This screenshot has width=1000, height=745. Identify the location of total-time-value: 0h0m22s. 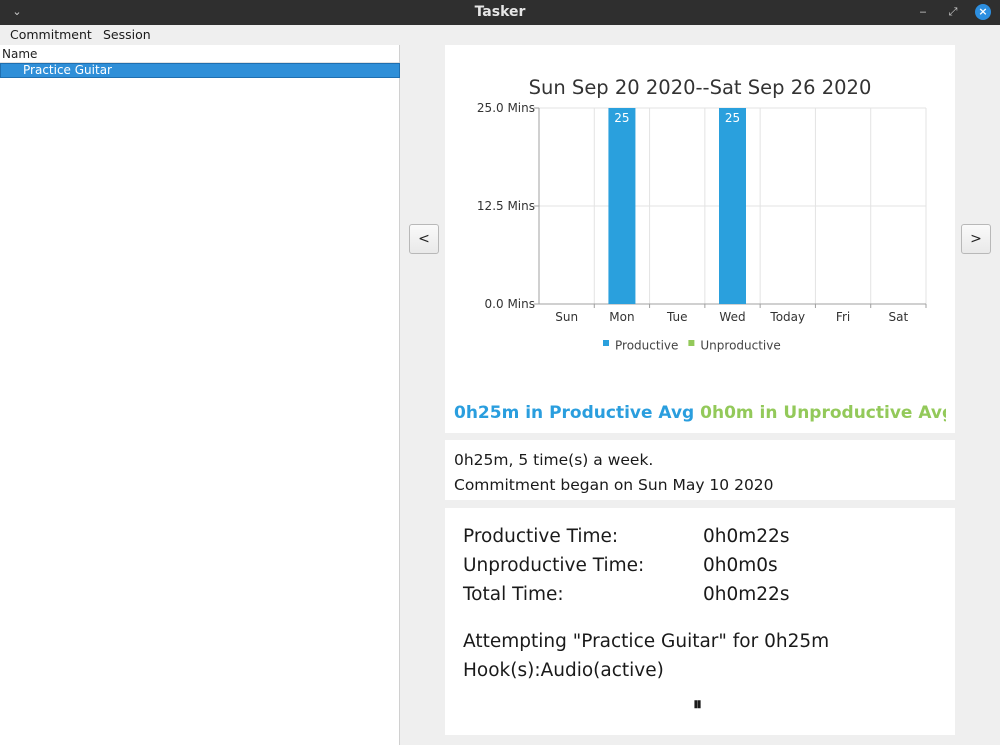
(746, 594).